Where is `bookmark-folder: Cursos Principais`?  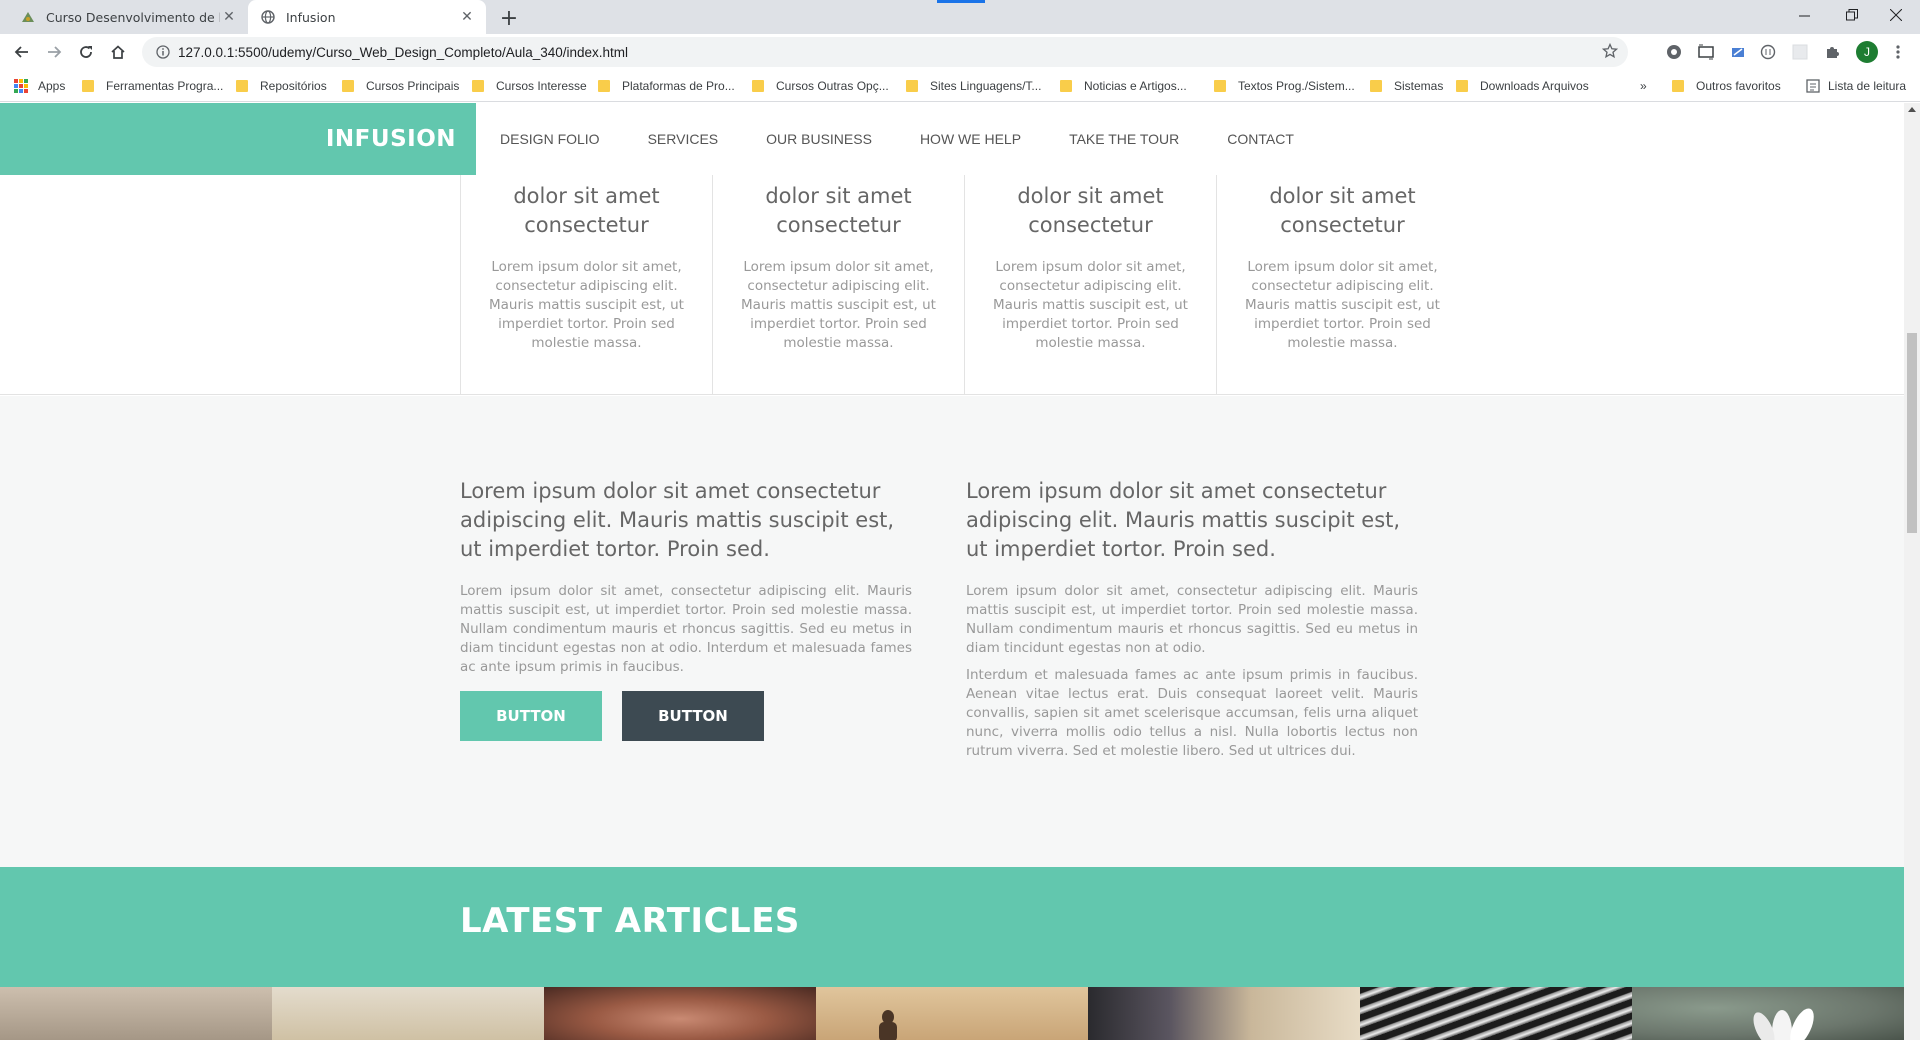
bookmark-folder: Cursos Principais is located at coordinates (400, 86).